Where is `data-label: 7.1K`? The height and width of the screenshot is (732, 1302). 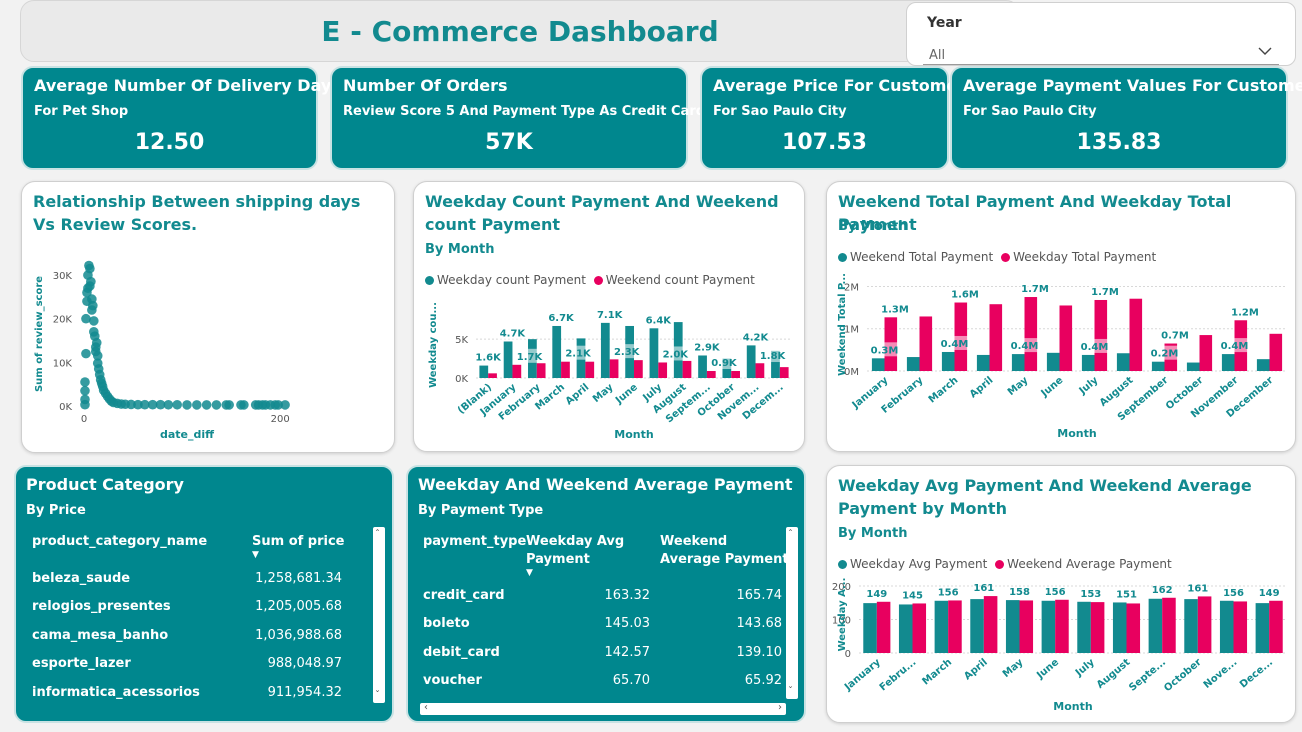 data-label: 7.1K is located at coordinates (610, 315).